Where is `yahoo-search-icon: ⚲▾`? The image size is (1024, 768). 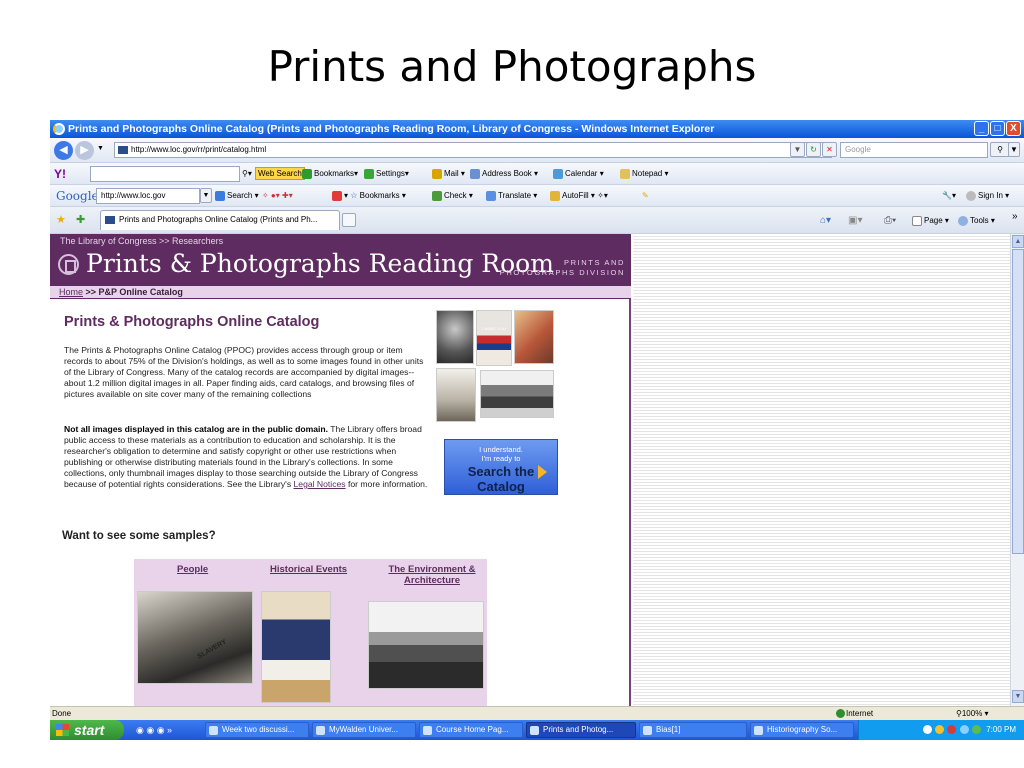
yahoo-search-icon: ⚲▾ is located at coordinates (247, 173).